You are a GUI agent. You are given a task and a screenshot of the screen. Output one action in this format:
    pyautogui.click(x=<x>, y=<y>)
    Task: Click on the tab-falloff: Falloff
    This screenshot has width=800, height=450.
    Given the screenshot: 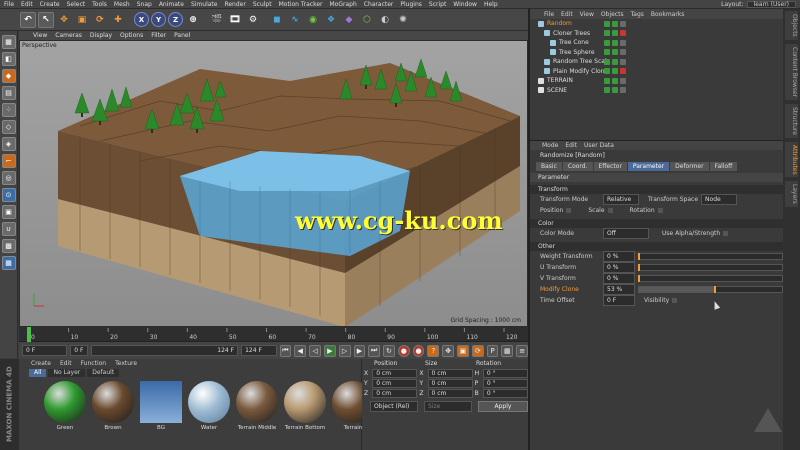 What is the action you would take?
    pyautogui.click(x=723, y=166)
    